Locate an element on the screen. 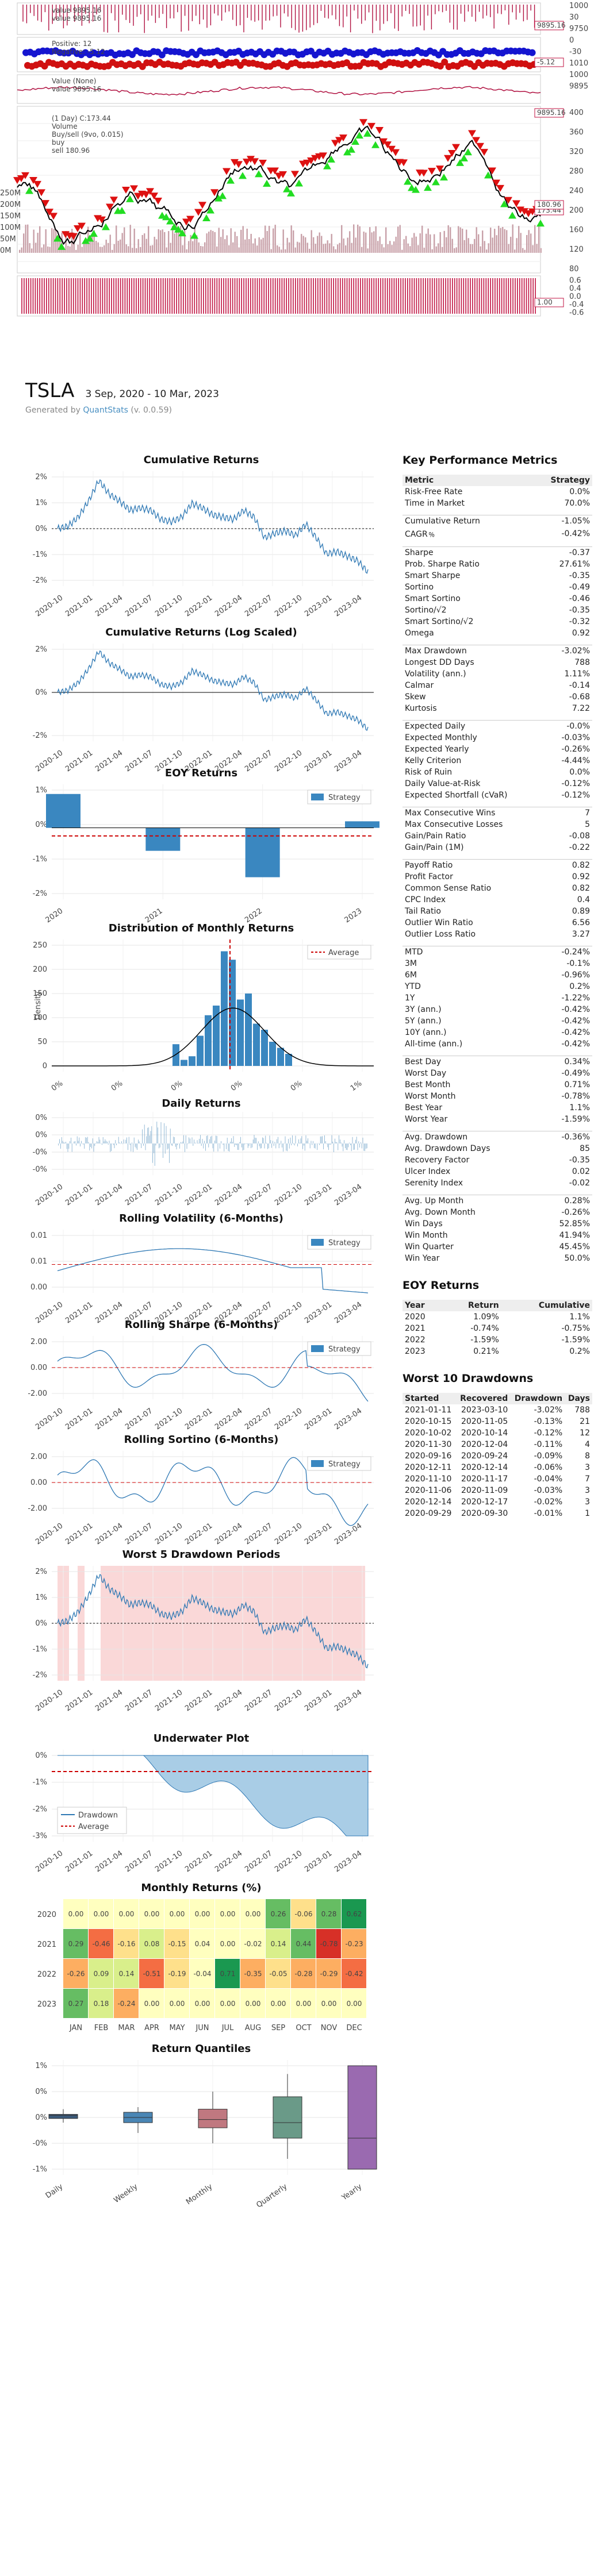 The height and width of the screenshot is (2576, 598). metric-separator is located at coordinates (497, 943).